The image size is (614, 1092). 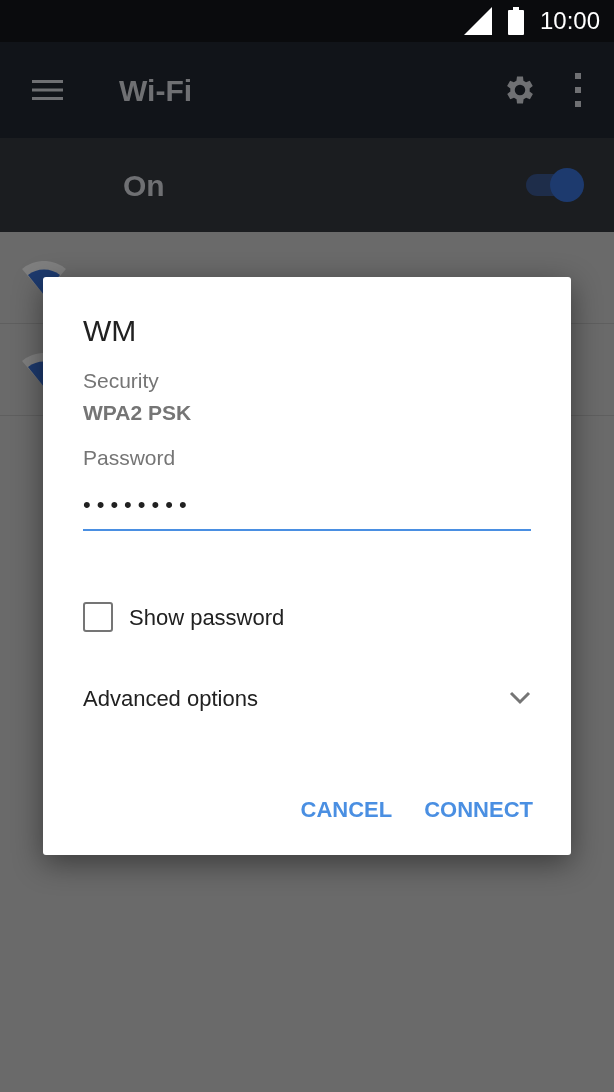 What do you see at coordinates (138, 412) in the screenshot?
I see `security-value: WPA2 PSK` at bounding box center [138, 412].